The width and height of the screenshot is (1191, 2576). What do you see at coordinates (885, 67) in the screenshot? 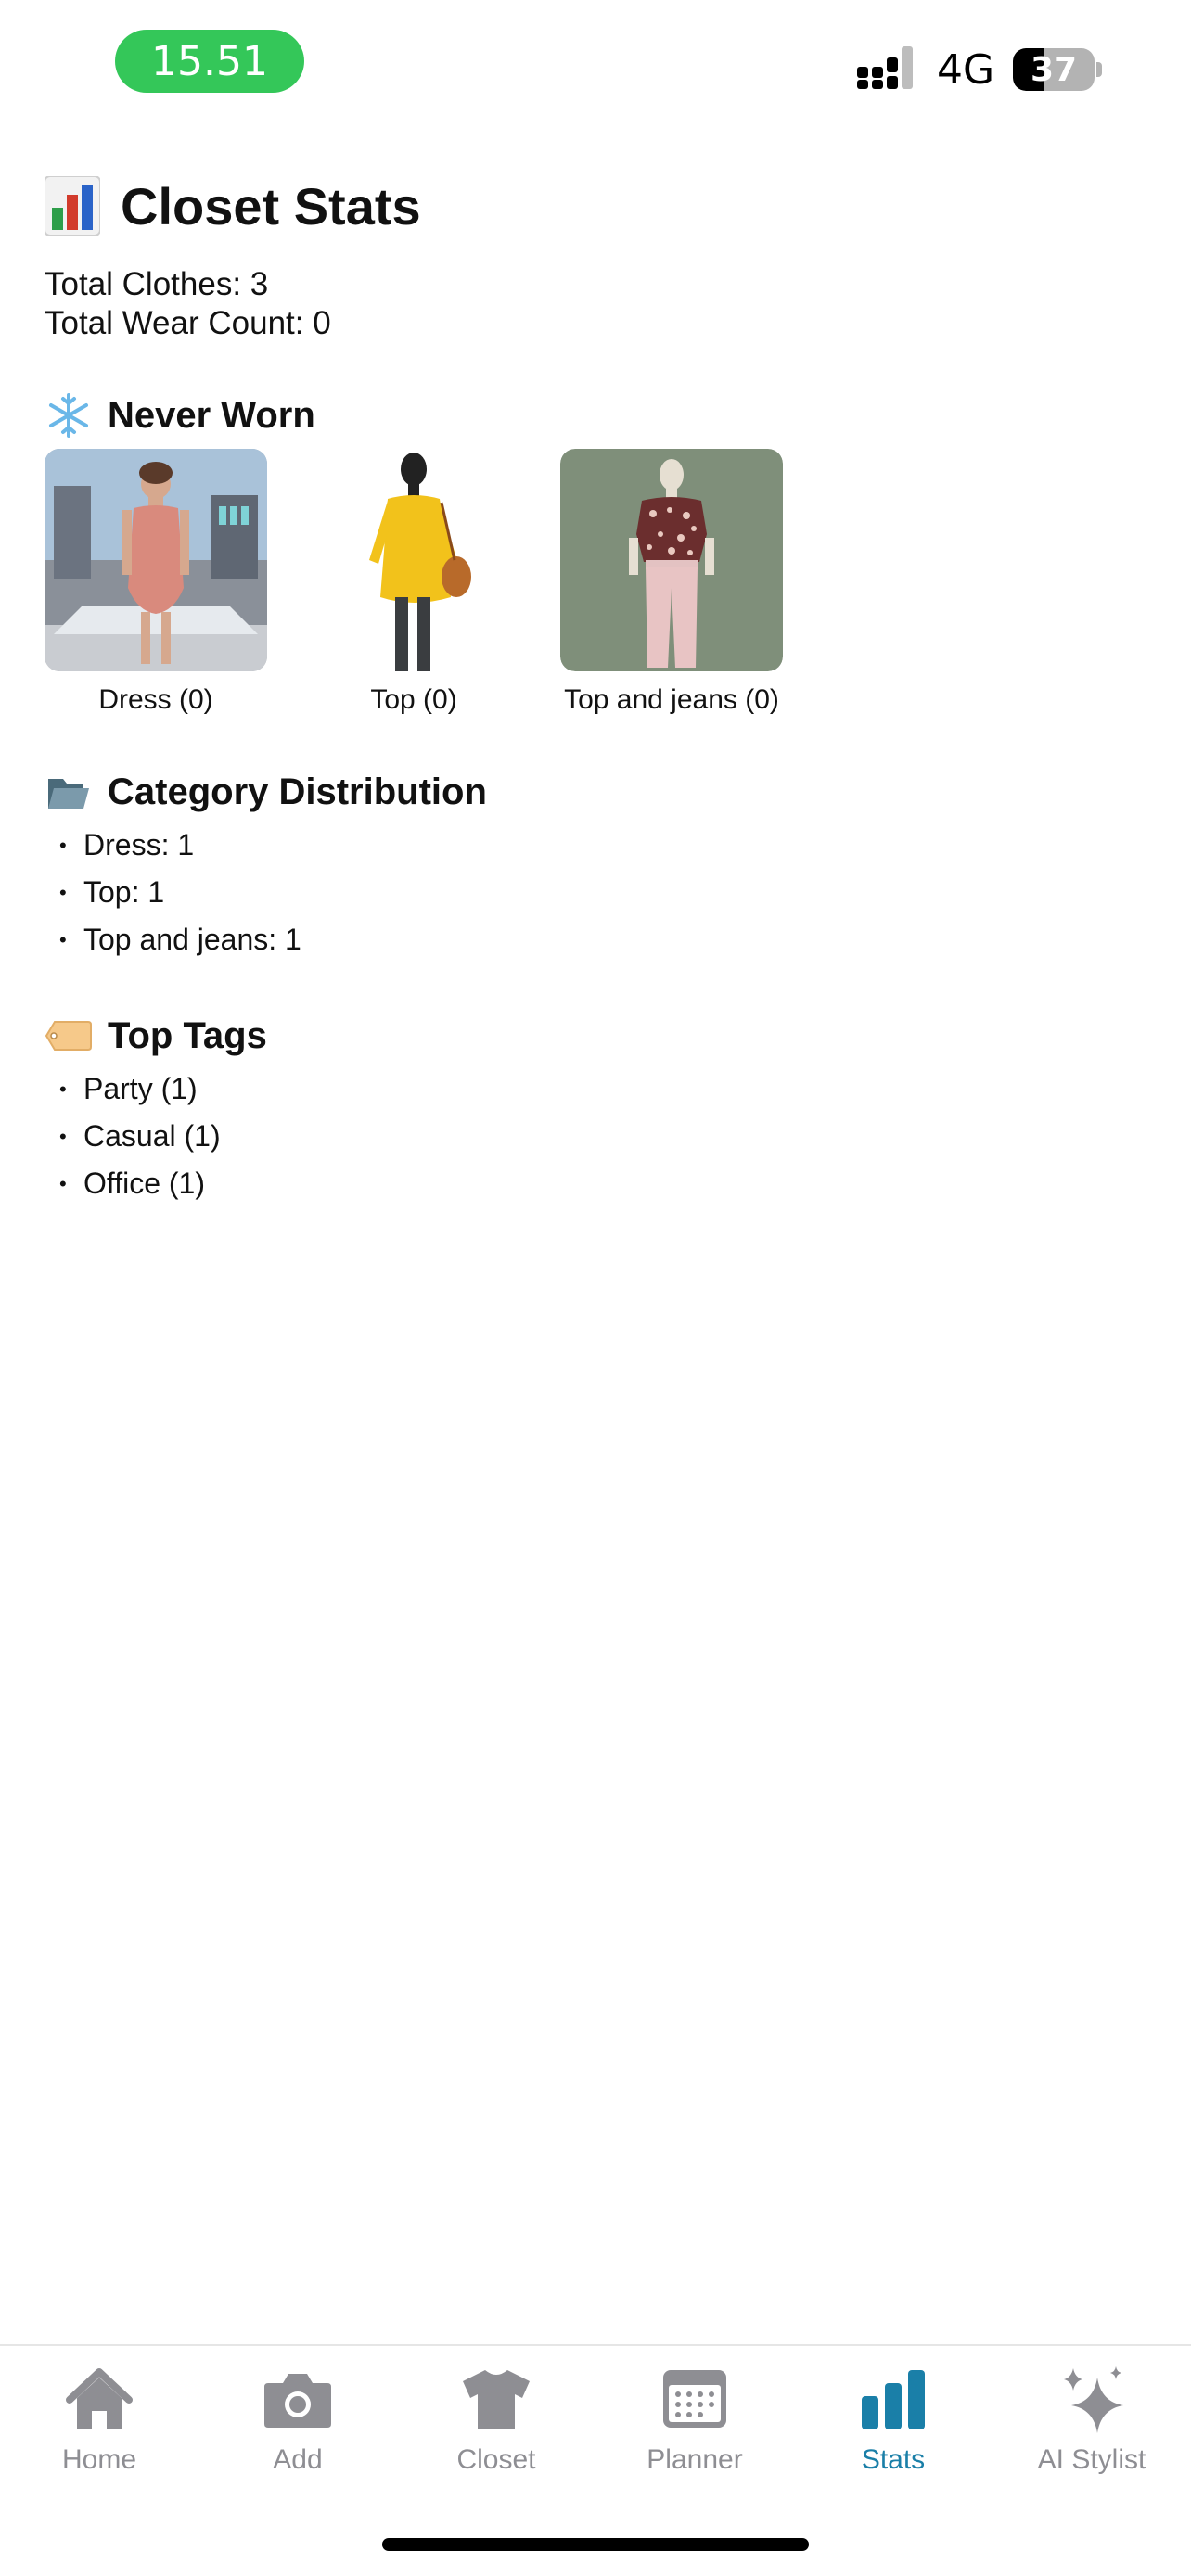
I see `cellular-signal-icon` at bounding box center [885, 67].